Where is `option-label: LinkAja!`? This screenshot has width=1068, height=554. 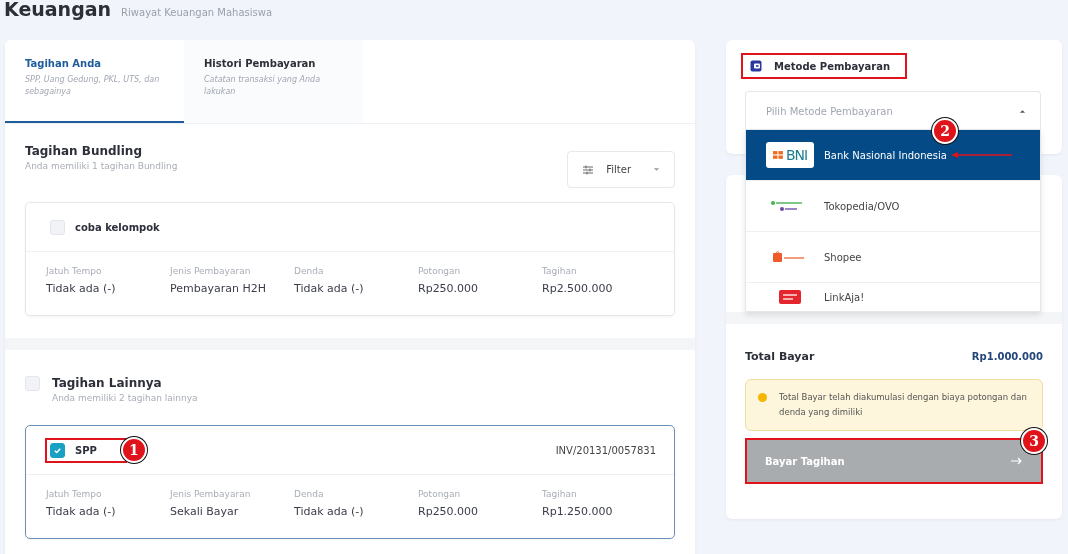
option-label: LinkAja! is located at coordinates (844, 297).